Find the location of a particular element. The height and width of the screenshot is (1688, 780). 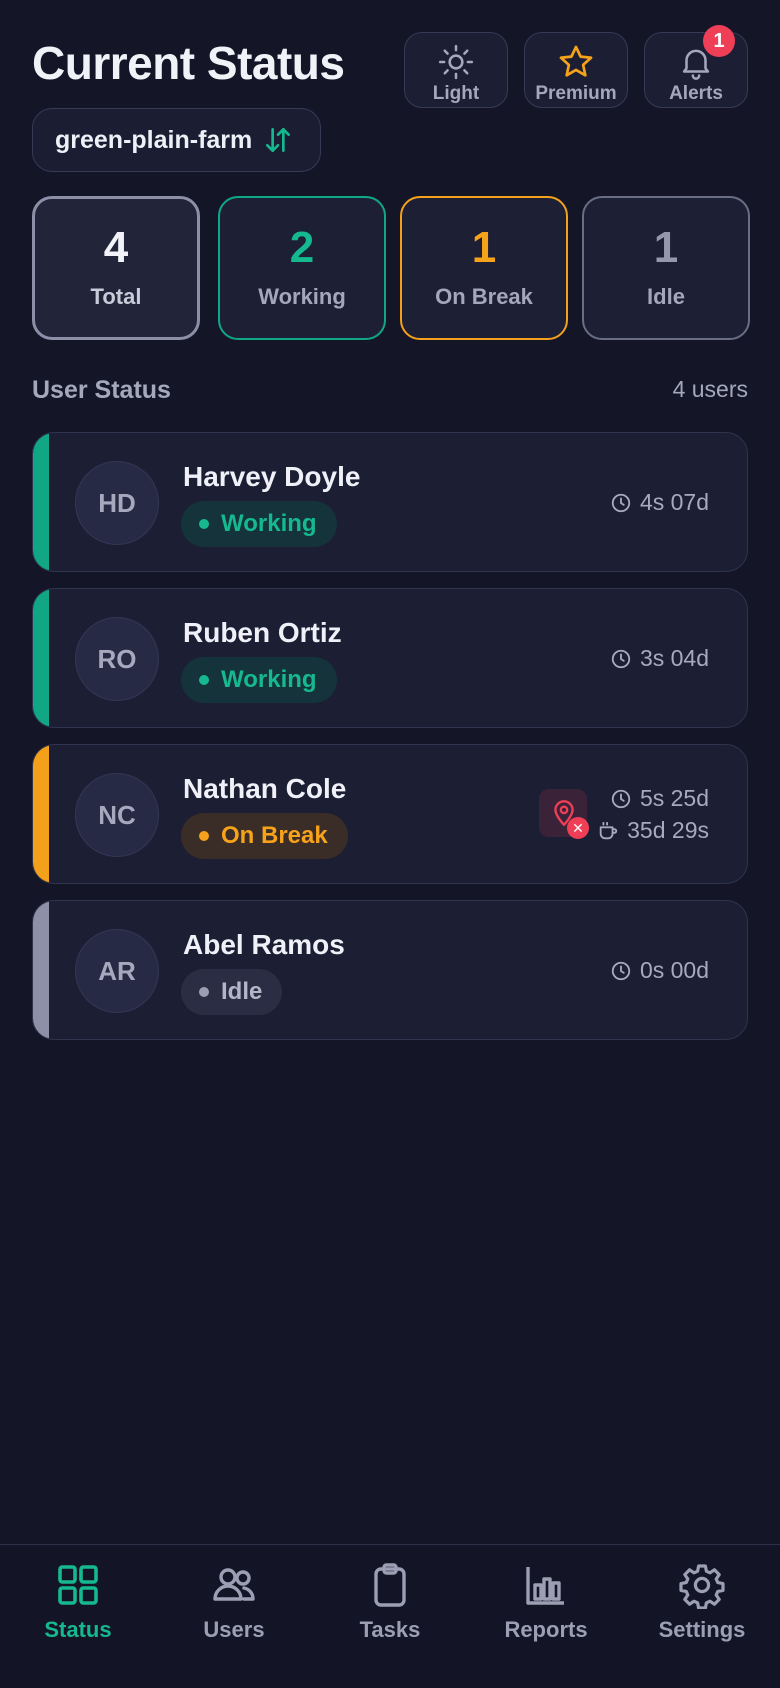

swap-icon is located at coordinates (278, 140).